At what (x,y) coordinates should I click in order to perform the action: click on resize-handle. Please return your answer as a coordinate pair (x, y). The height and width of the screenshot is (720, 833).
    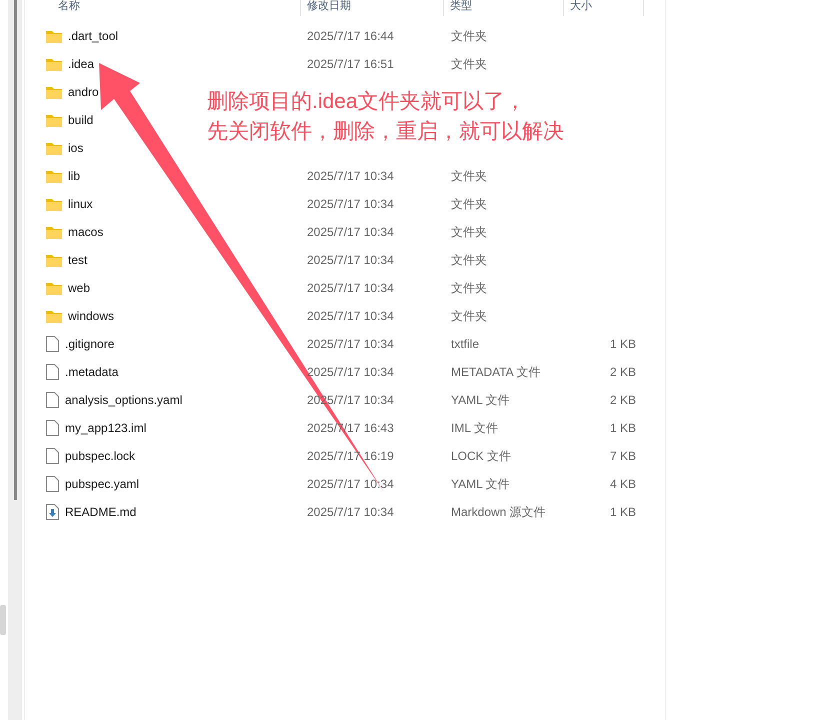
    Looking at the image, I should click on (3, 620).